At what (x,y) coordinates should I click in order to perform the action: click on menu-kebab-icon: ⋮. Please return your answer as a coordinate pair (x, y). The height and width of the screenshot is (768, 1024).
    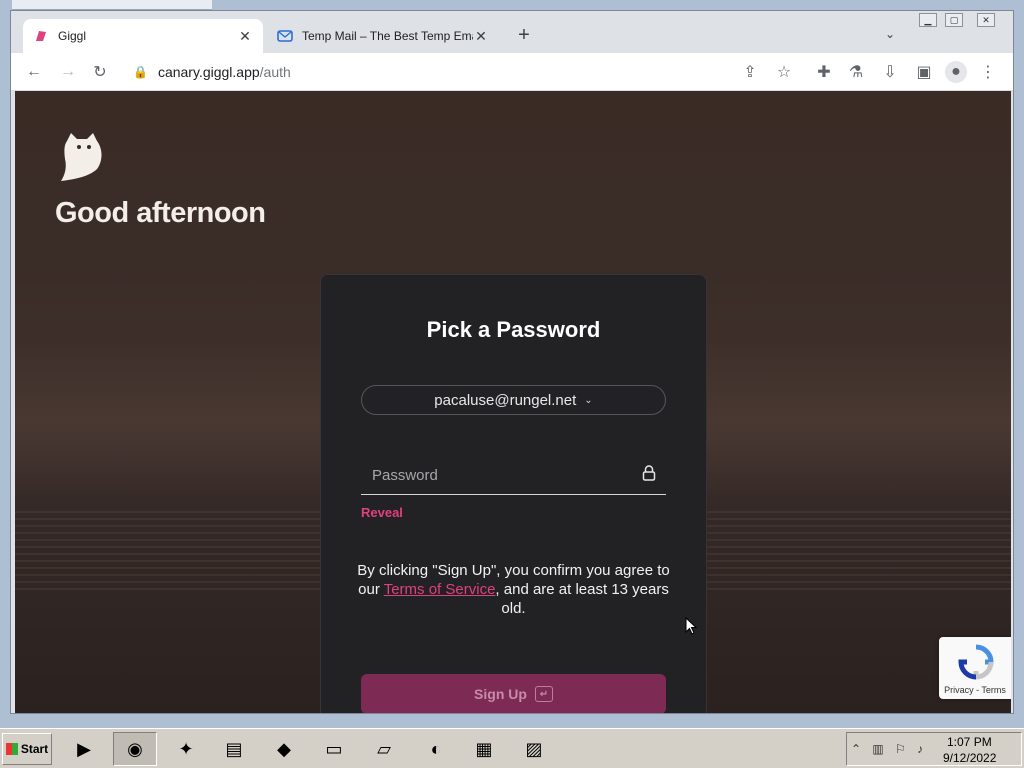
    Looking at the image, I should click on (988, 72).